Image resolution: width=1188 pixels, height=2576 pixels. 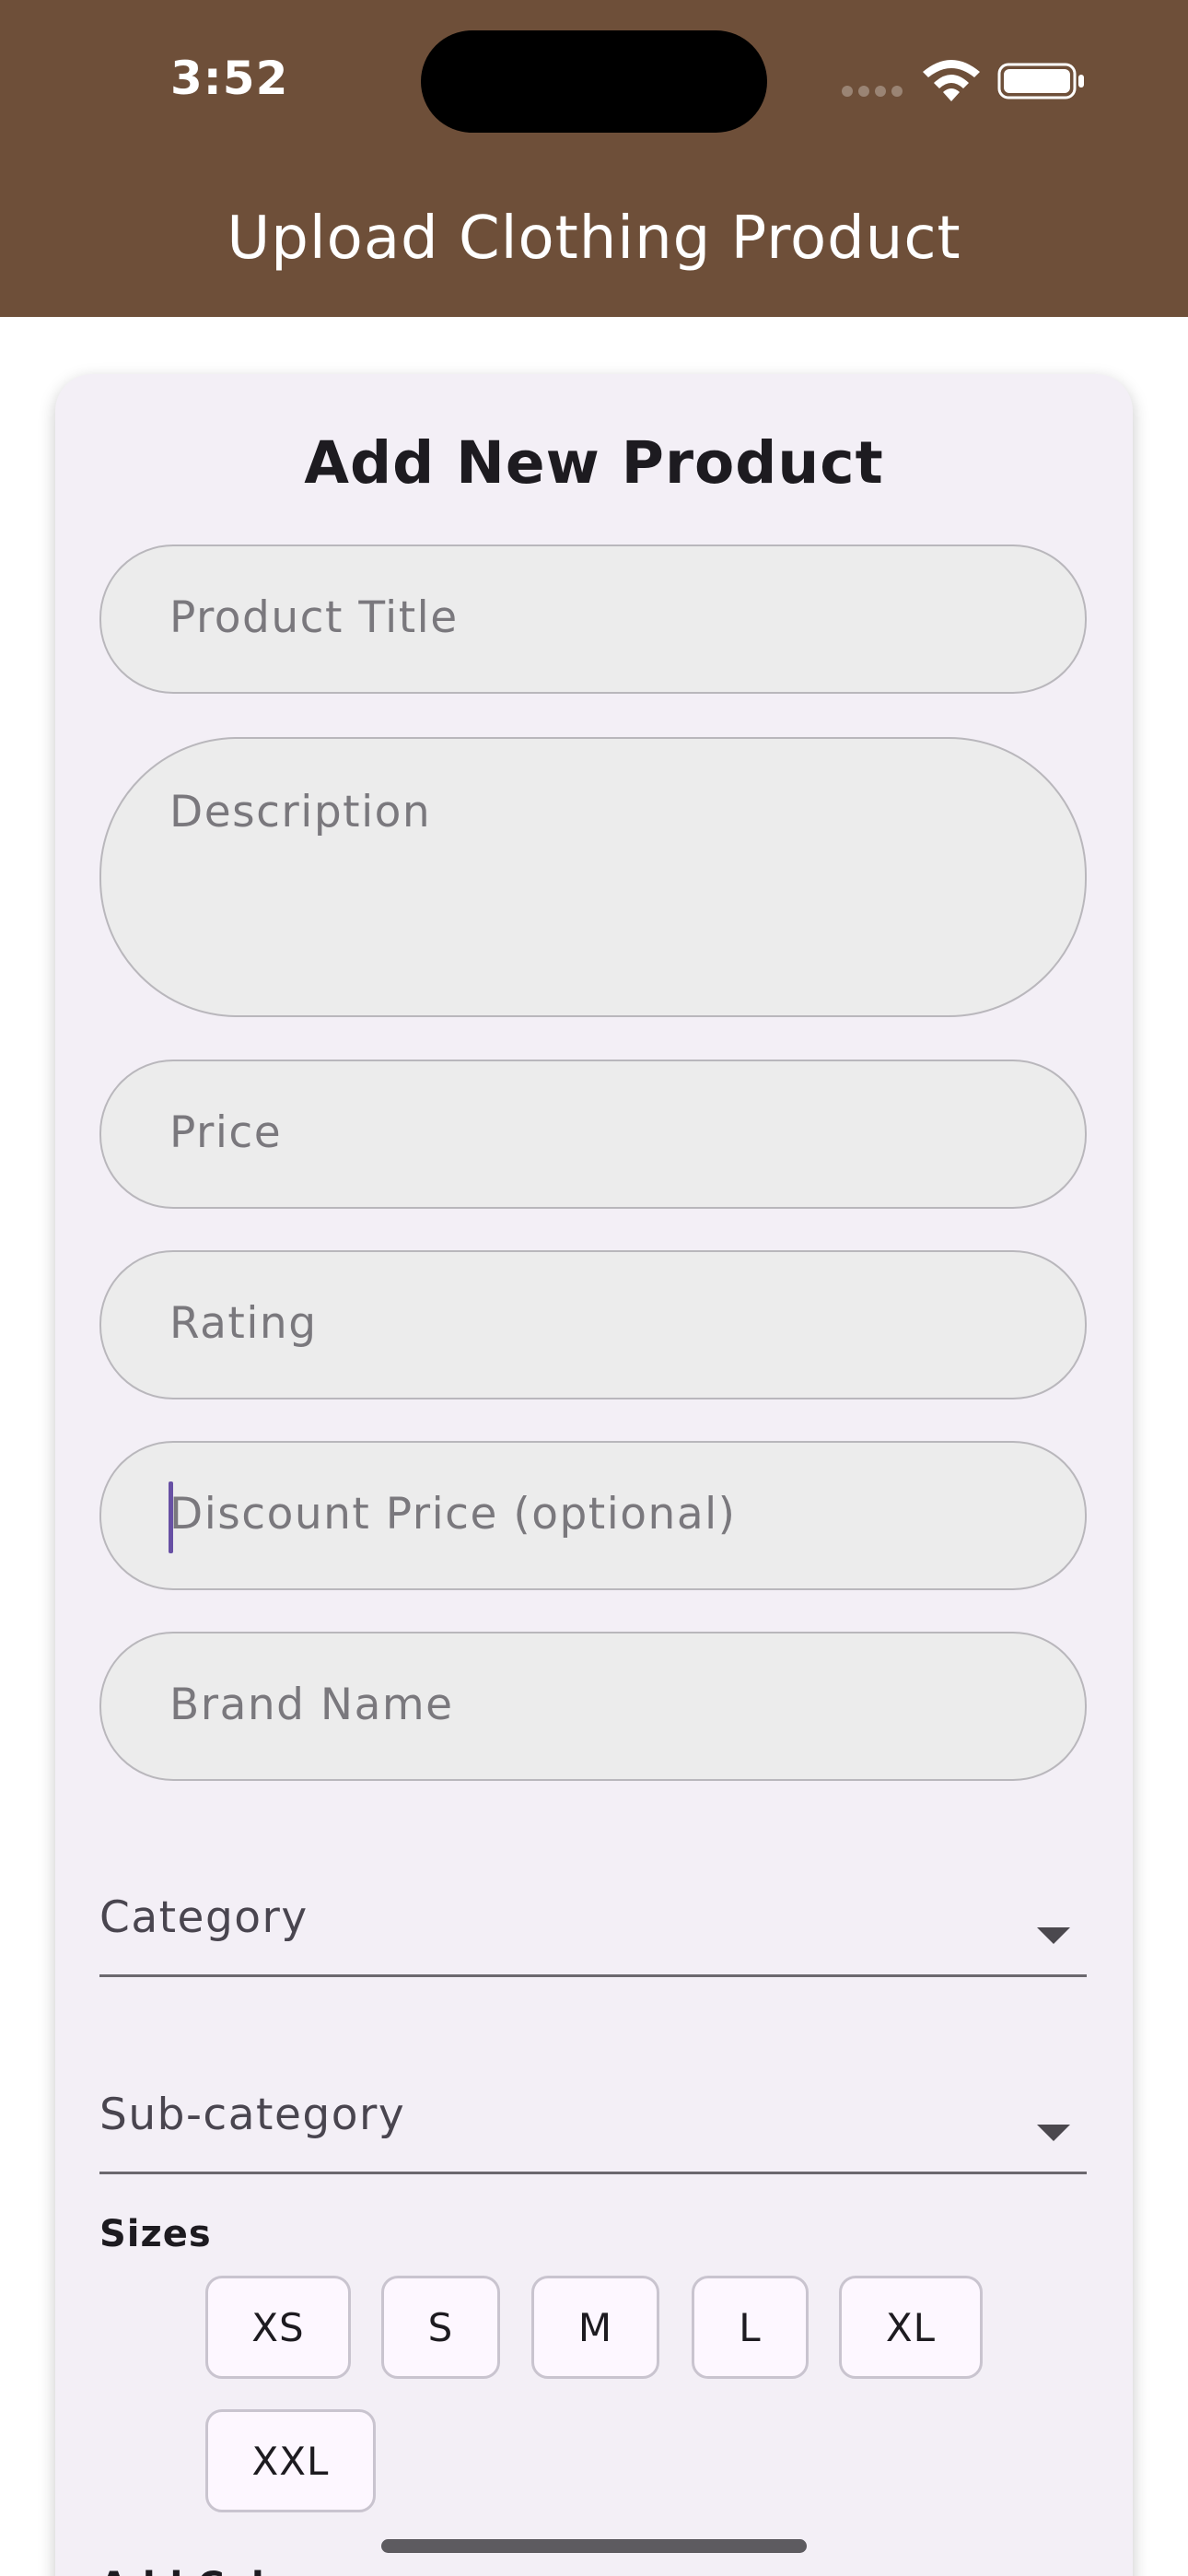 I want to click on product-title-placeholder: Product Title, so click(x=314, y=617).